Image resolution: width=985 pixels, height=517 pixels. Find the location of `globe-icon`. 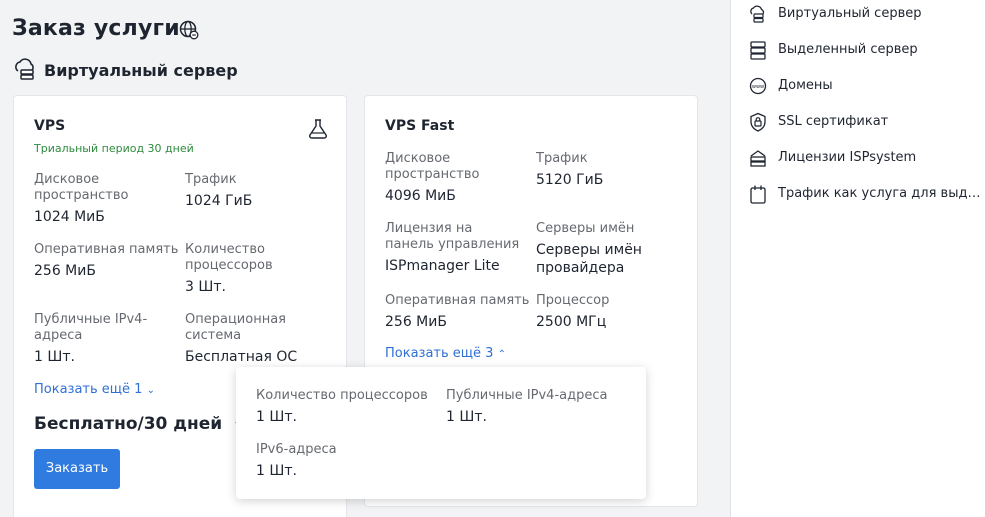

globe-icon is located at coordinates (189, 30).